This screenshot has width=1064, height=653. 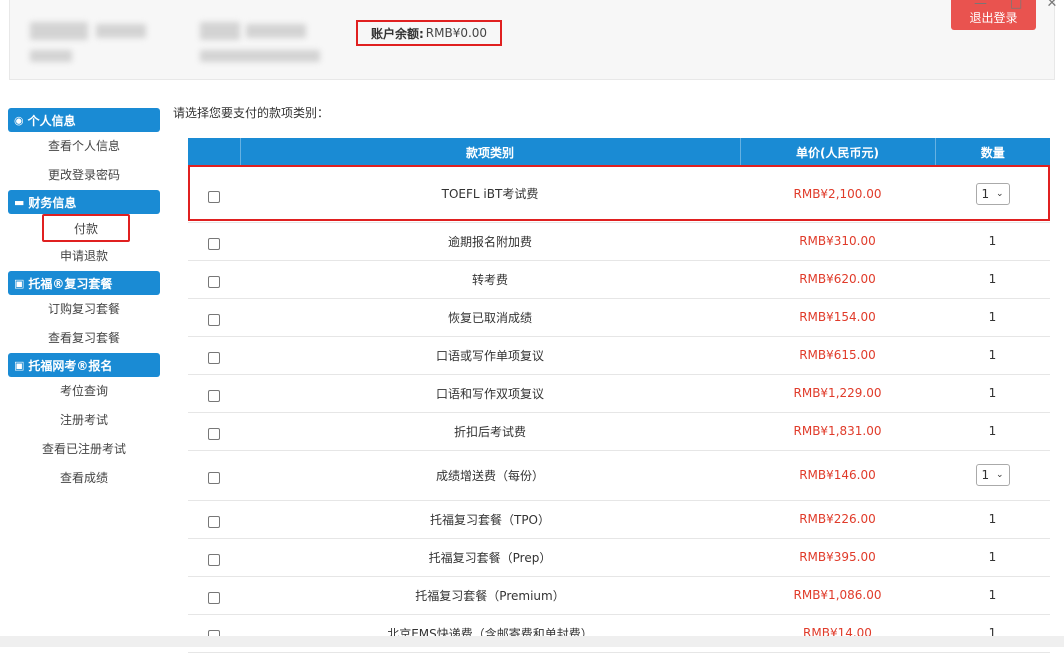 What do you see at coordinates (837, 431) in the screenshot?
I see `item-price: RMB¥1,831.00` at bounding box center [837, 431].